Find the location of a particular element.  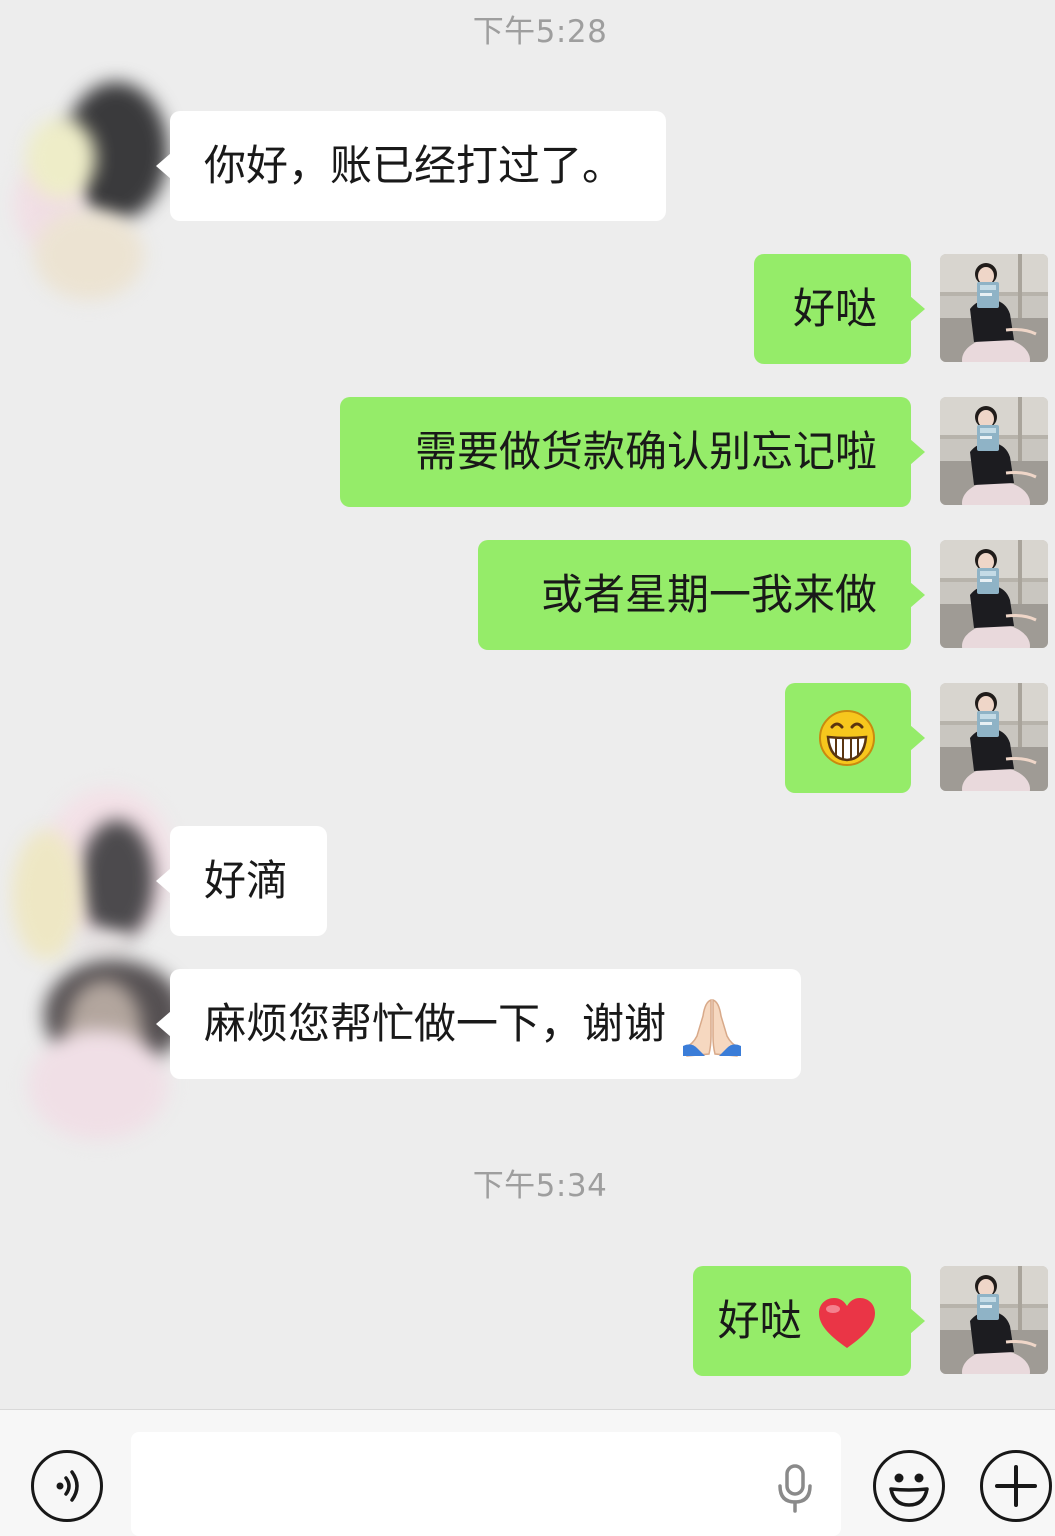

plus-icon is located at coordinates (1016, 1486).